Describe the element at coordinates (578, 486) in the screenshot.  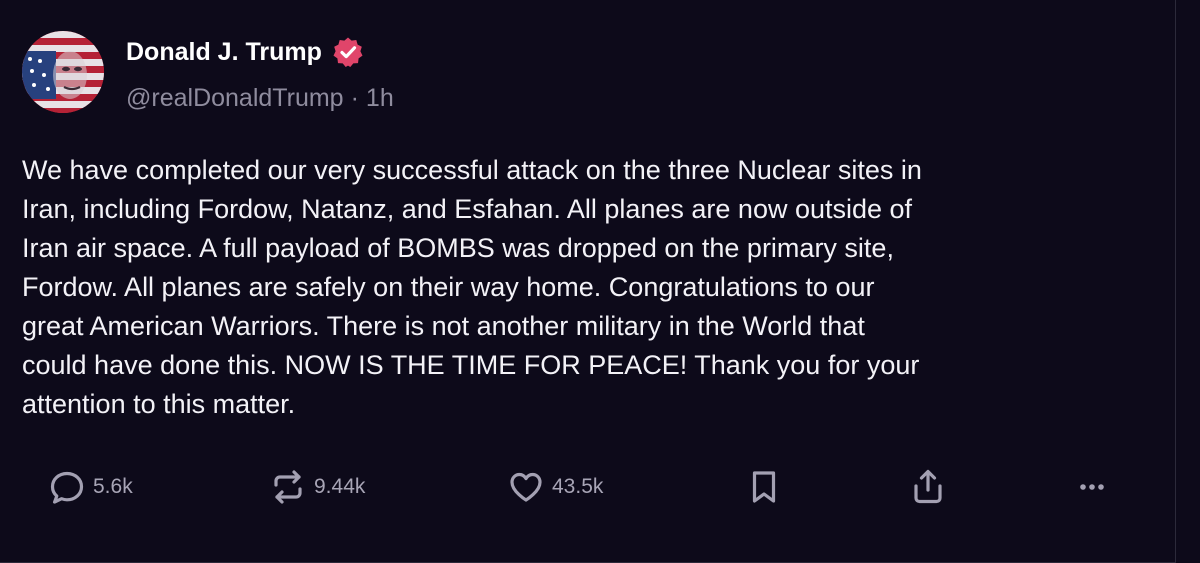
I see `like-count: 43.5k` at that location.